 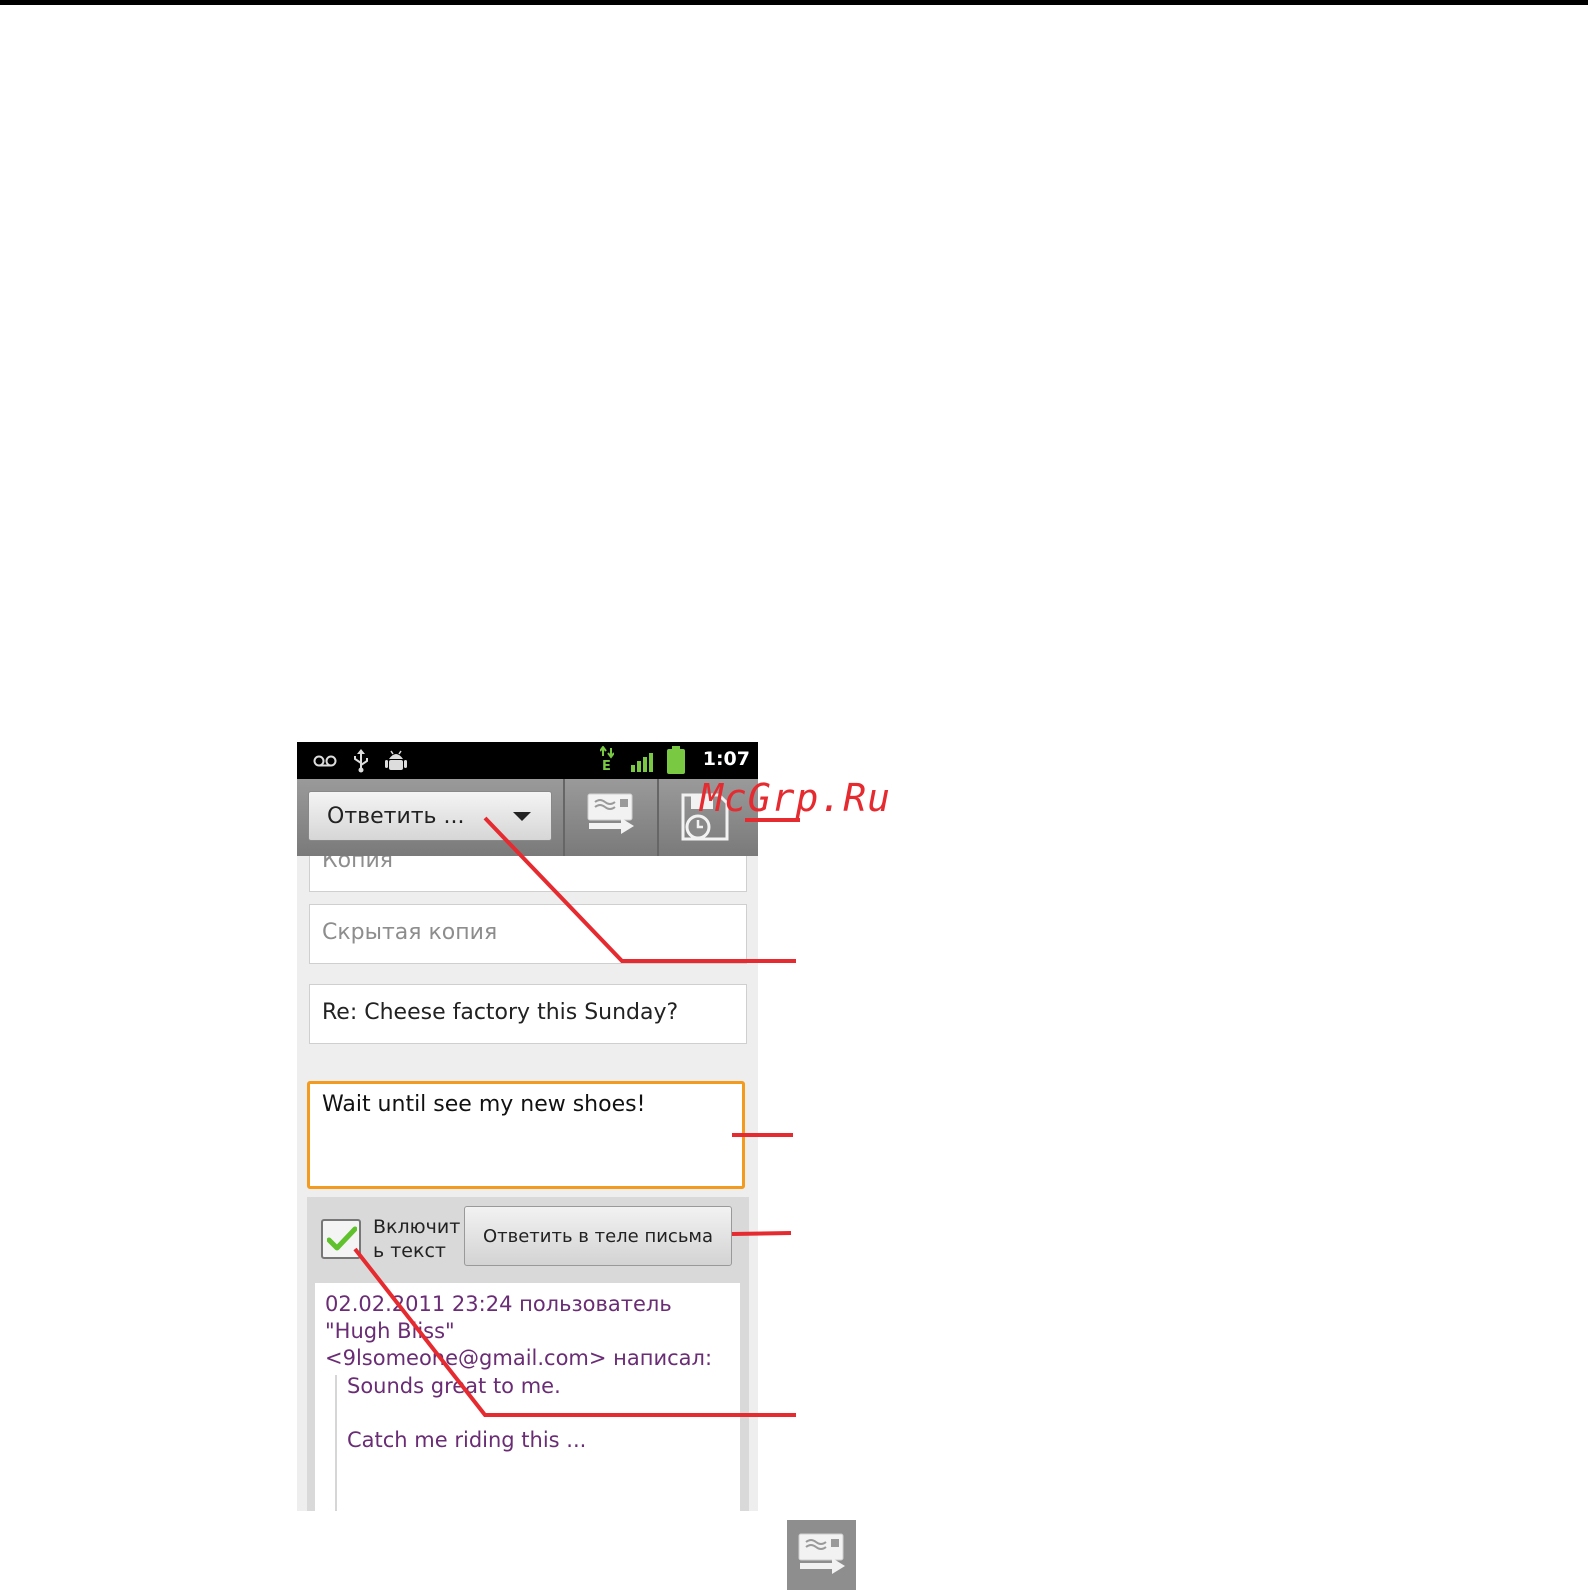 I want to click on bcc-field: Скрытая копия, so click(x=528, y=934).